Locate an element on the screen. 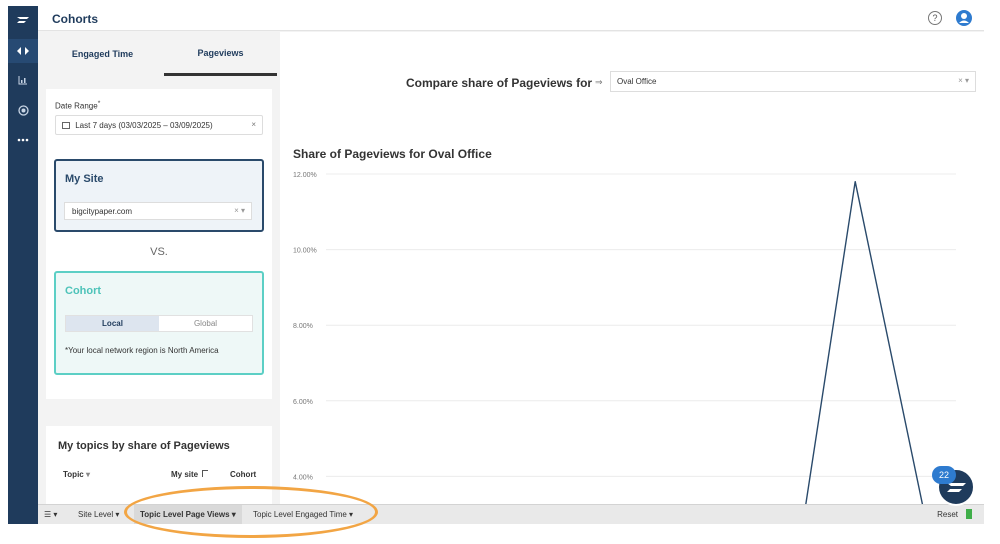 The height and width of the screenshot is (544, 1000). date-range-field: Last 7 days (03/03/2025 – 03/09/2025) × is located at coordinates (159, 125).